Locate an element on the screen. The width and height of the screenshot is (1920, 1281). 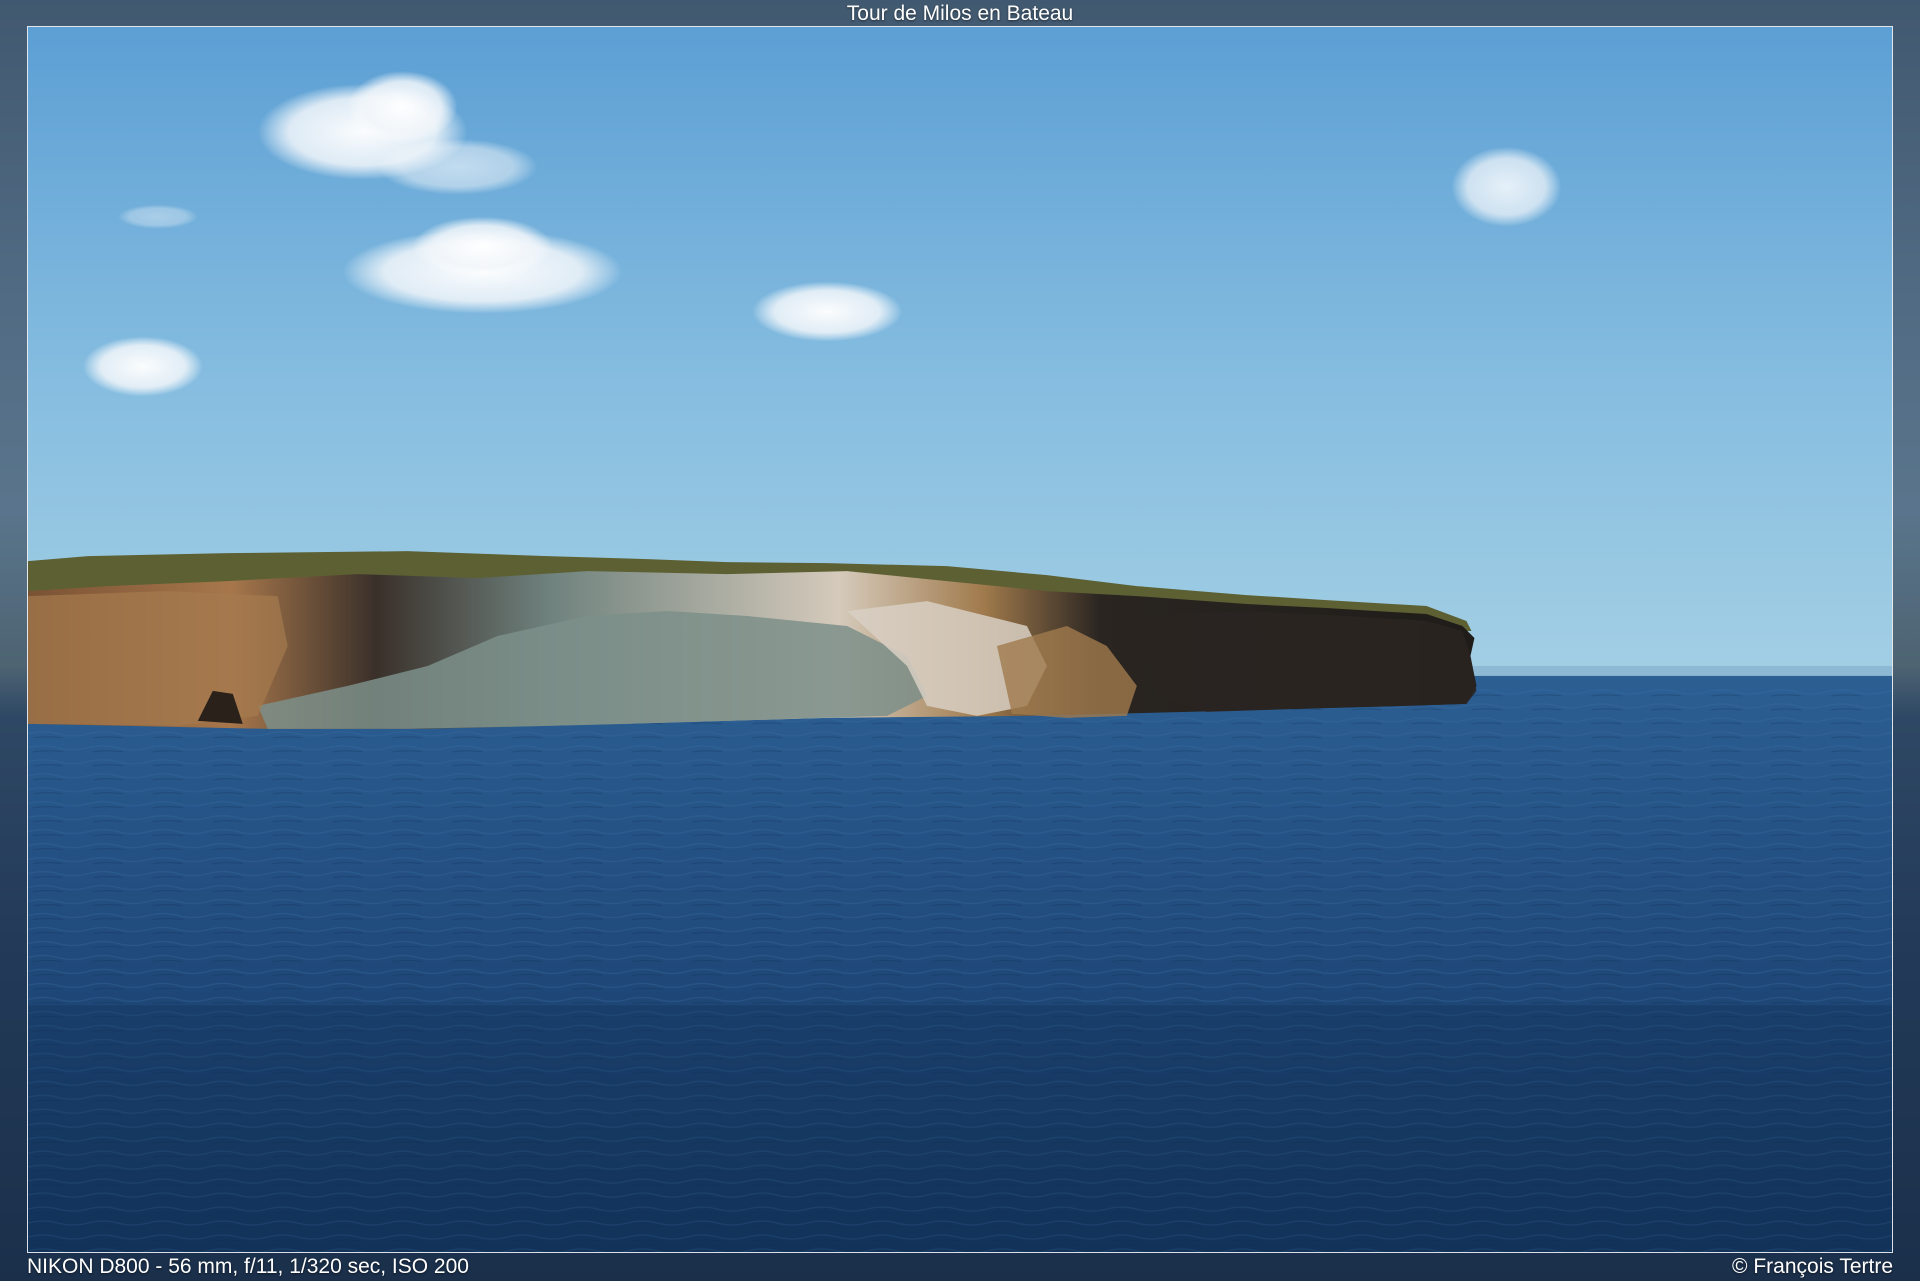
copyright-text: © François Tertre is located at coordinates (1812, 1266).